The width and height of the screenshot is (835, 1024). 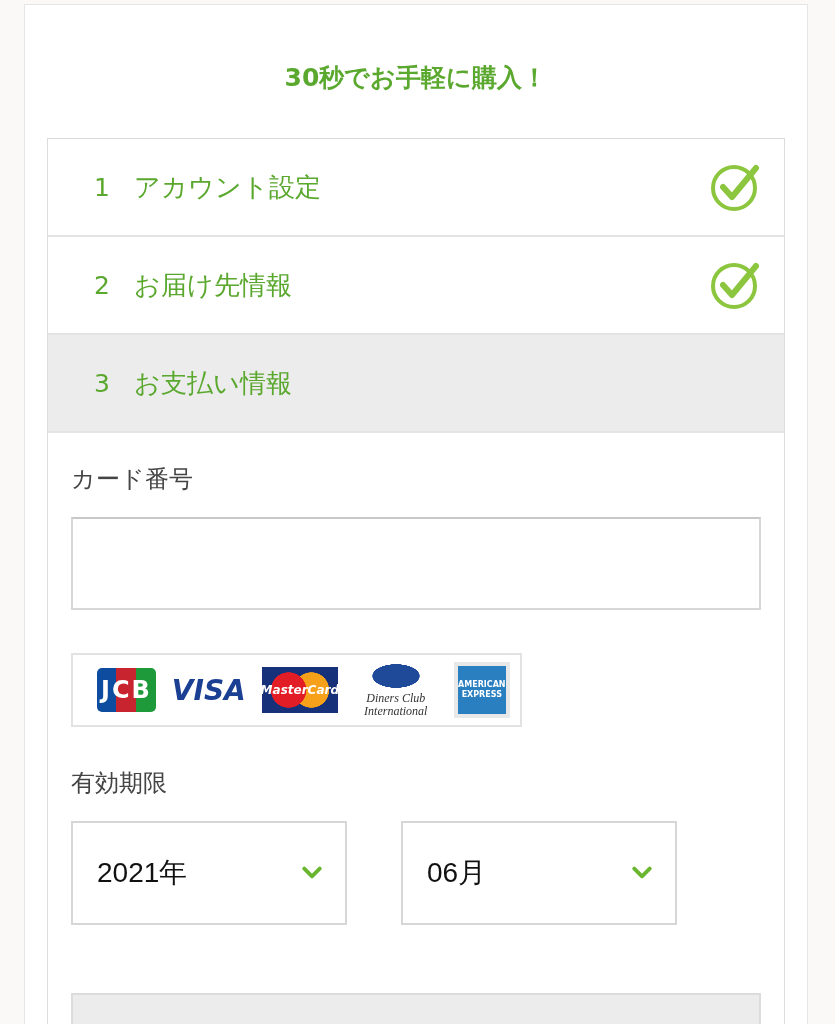 I want to click on step-label: アカウント設定, so click(x=228, y=187).